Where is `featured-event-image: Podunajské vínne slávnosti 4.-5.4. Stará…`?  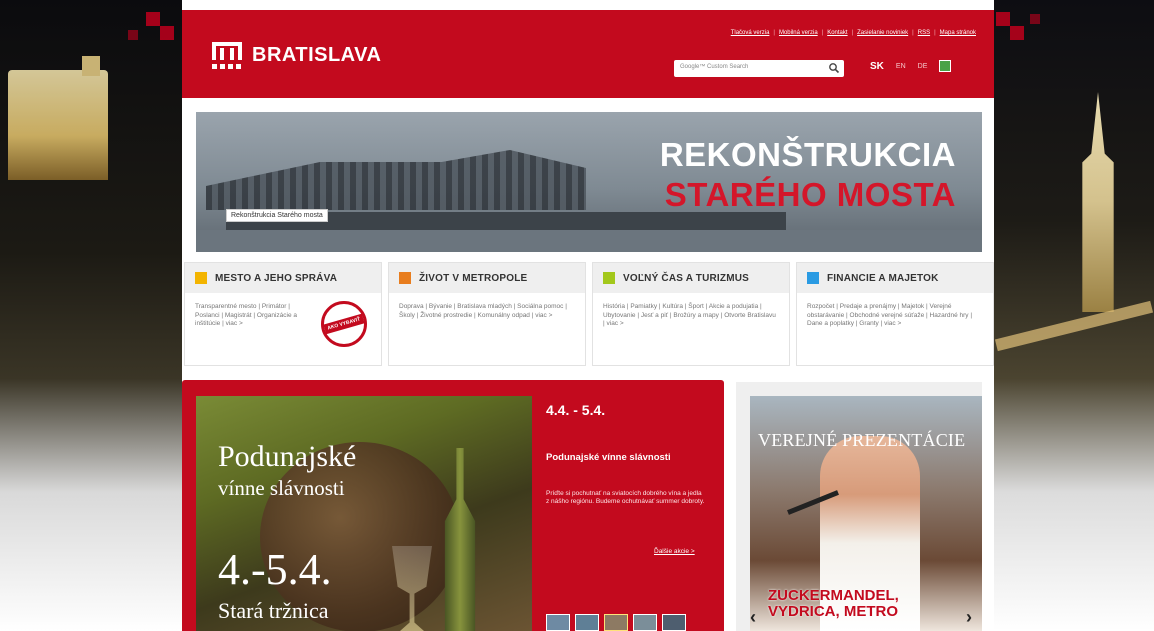
featured-event-image: Podunajské vínne slávnosti 4.-5.4. Stará… is located at coordinates (364, 513).